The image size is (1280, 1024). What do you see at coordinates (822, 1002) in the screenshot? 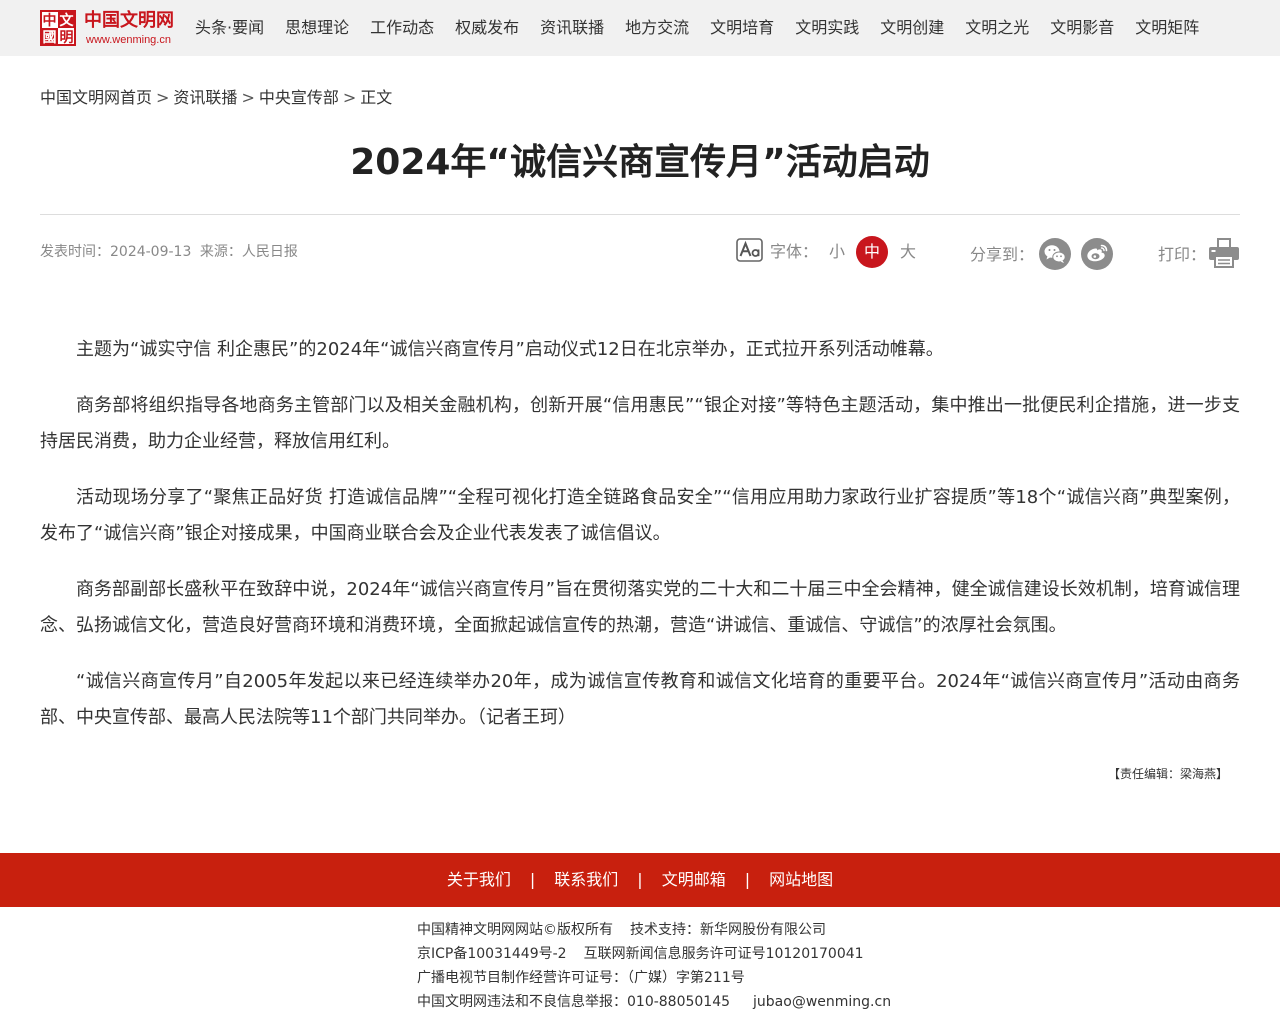
I see `report-email-text: jubao@wenming.cn` at bounding box center [822, 1002].